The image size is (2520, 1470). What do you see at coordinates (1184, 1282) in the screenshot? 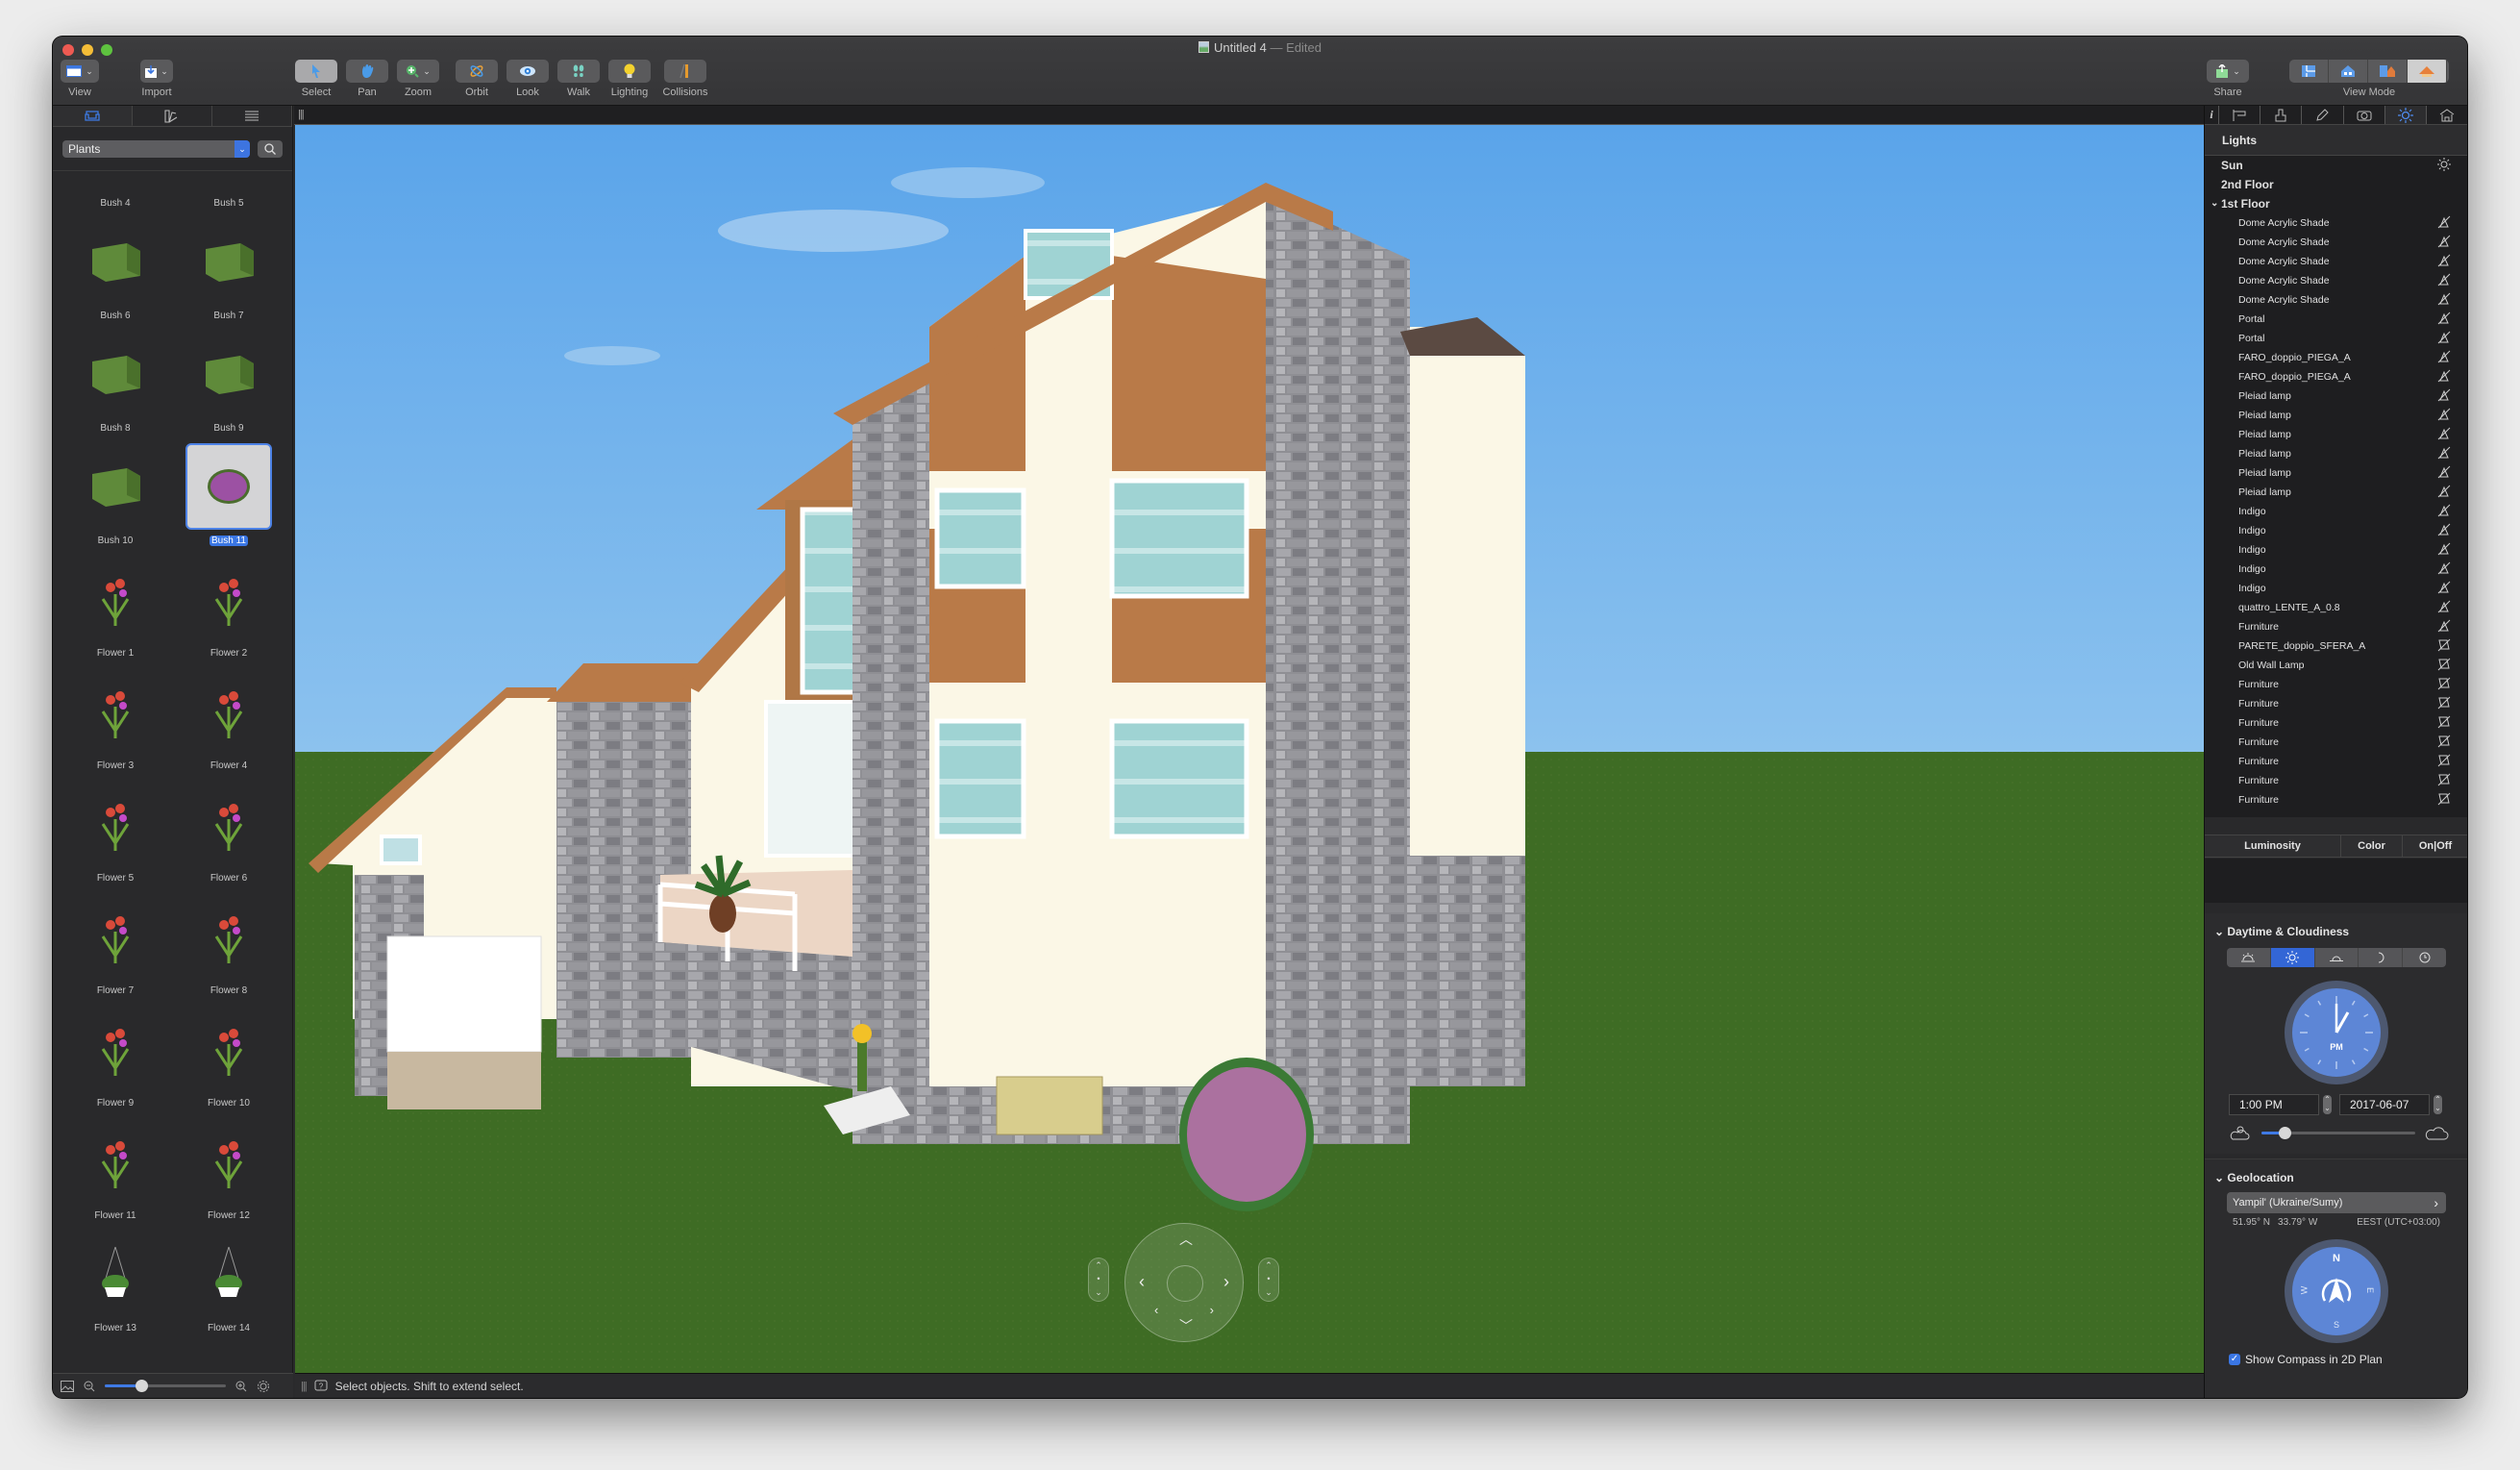
I see `movement-pad: ︿ ﹀ ‹ › ‹ ›` at bounding box center [1184, 1282].